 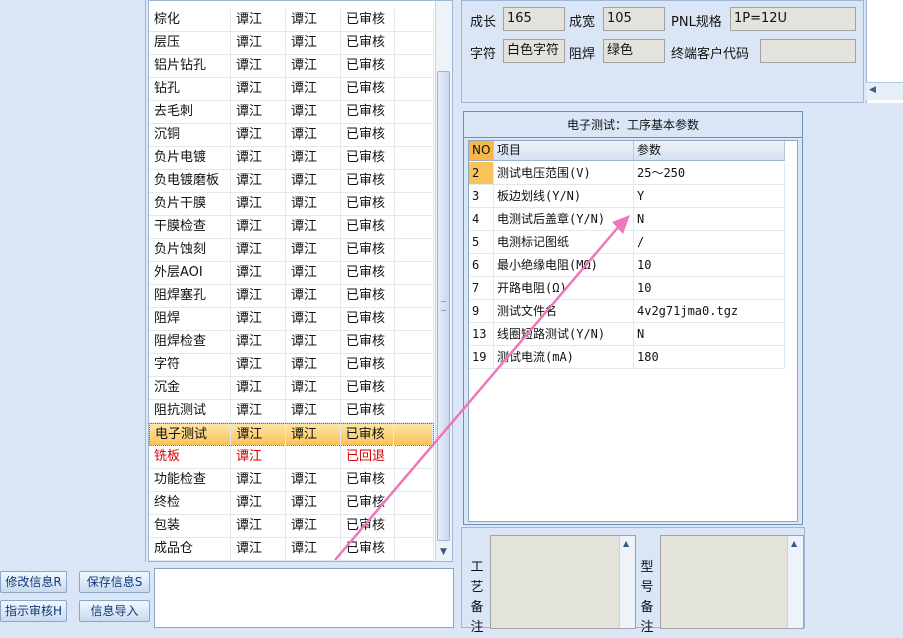 What do you see at coordinates (793, 19) in the screenshot?
I see `pnl-spec-field: 1P=12U` at bounding box center [793, 19].